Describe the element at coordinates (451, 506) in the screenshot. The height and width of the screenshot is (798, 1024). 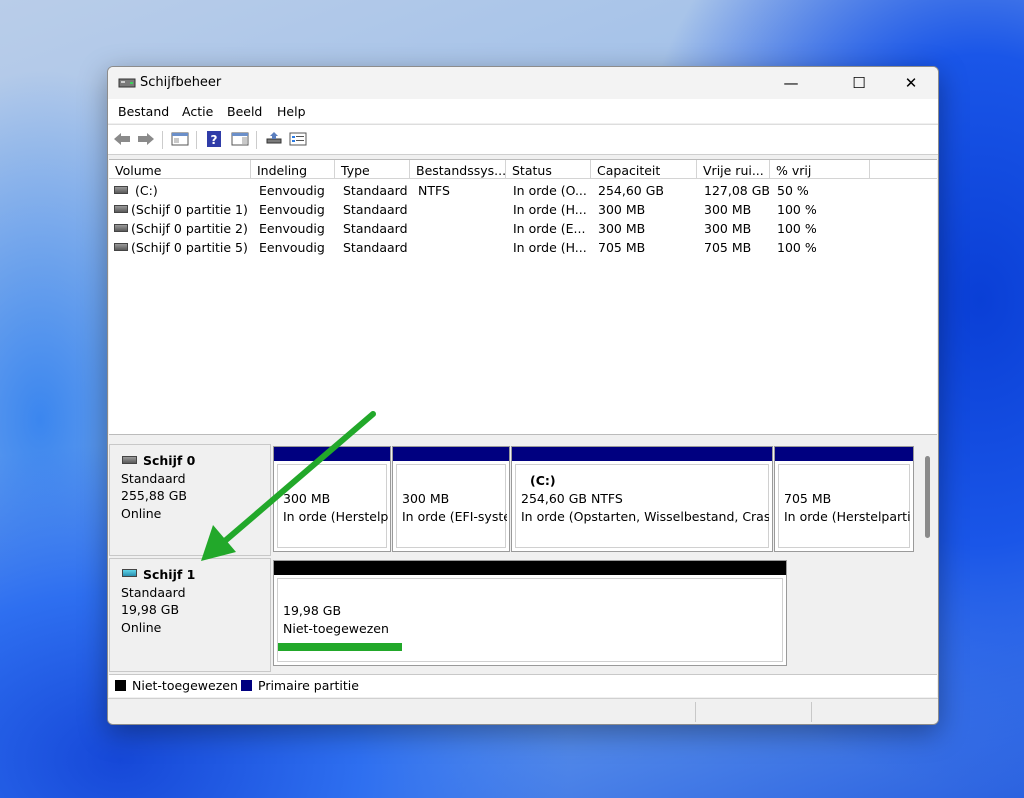
I see `partition-body: 300 MB In orde (EFI-syste` at that location.